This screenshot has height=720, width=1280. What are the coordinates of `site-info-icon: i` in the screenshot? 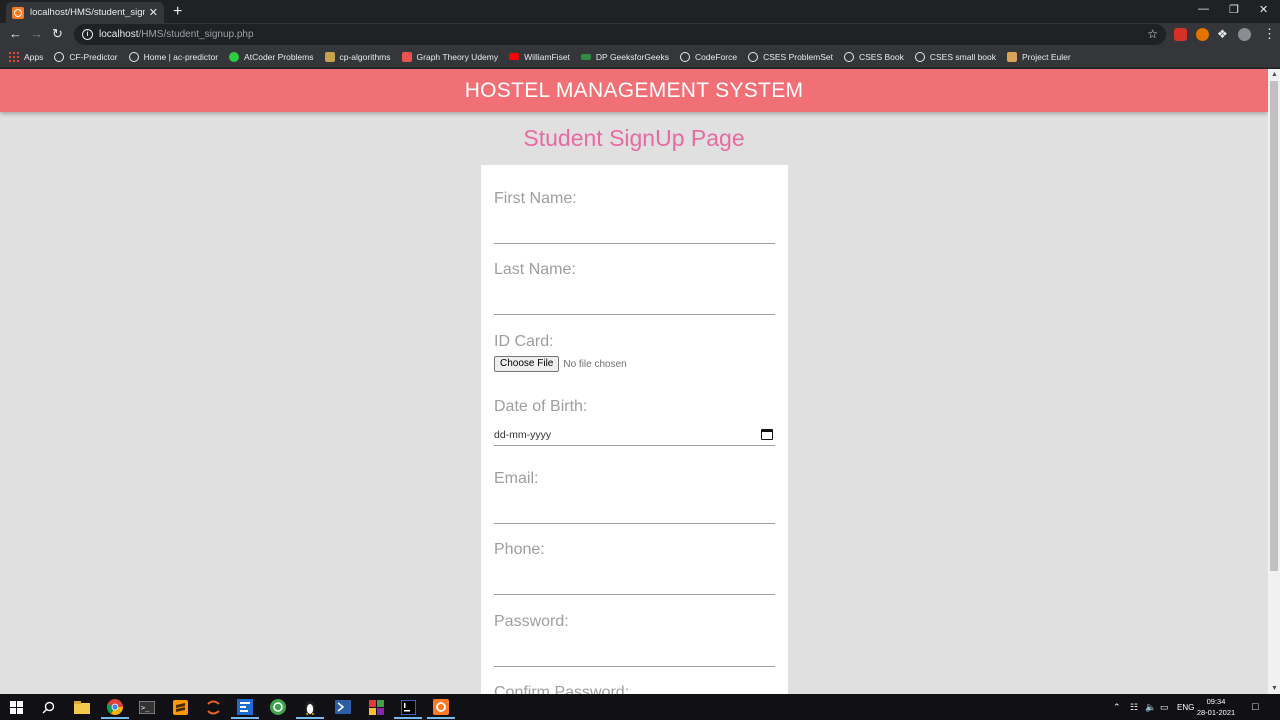 It's located at (87, 34).